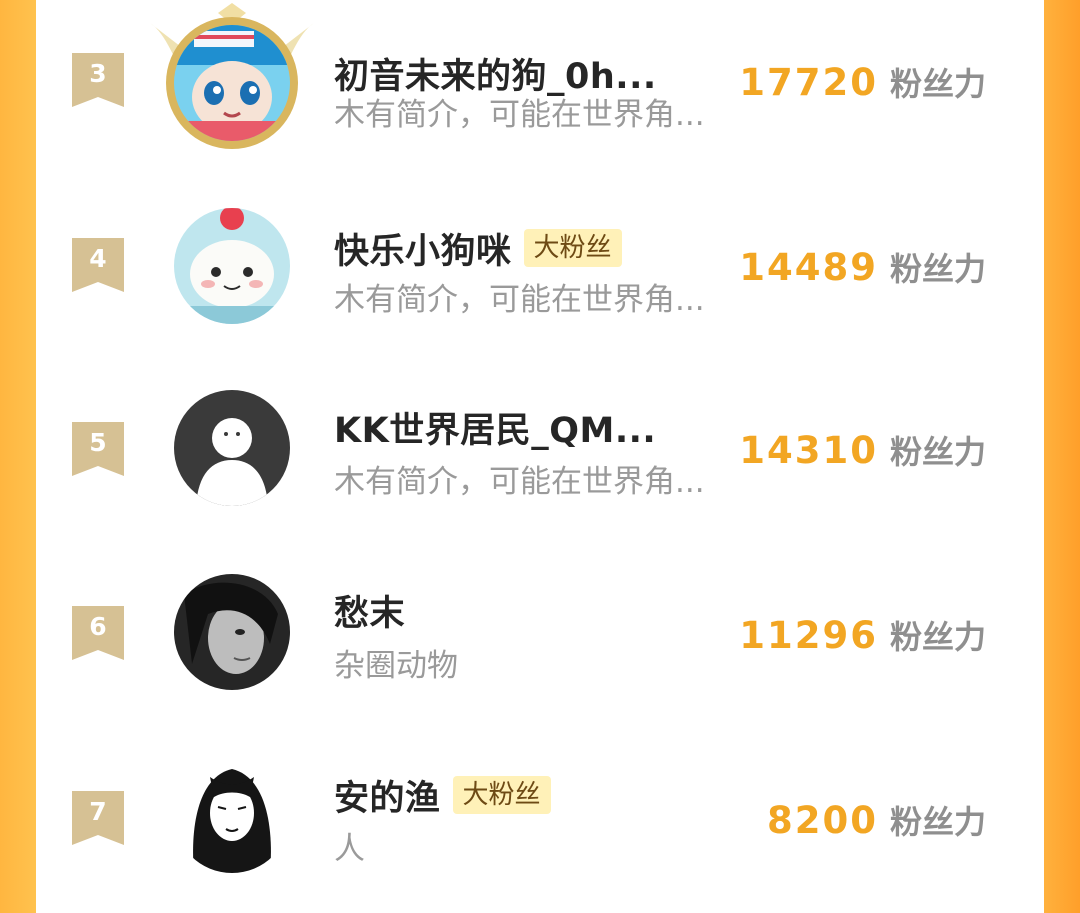 The width and height of the screenshot is (1080, 913). Describe the element at coordinates (822, 820) in the screenshot. I see `fan-score: 8200` at that location.